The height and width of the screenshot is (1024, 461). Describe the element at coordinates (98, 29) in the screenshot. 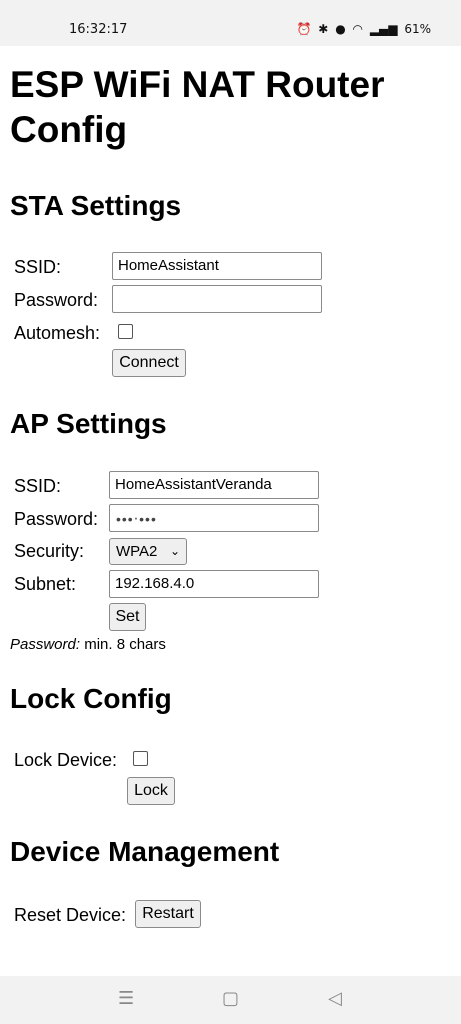

I see `status-time: 16:32:17` at that location.